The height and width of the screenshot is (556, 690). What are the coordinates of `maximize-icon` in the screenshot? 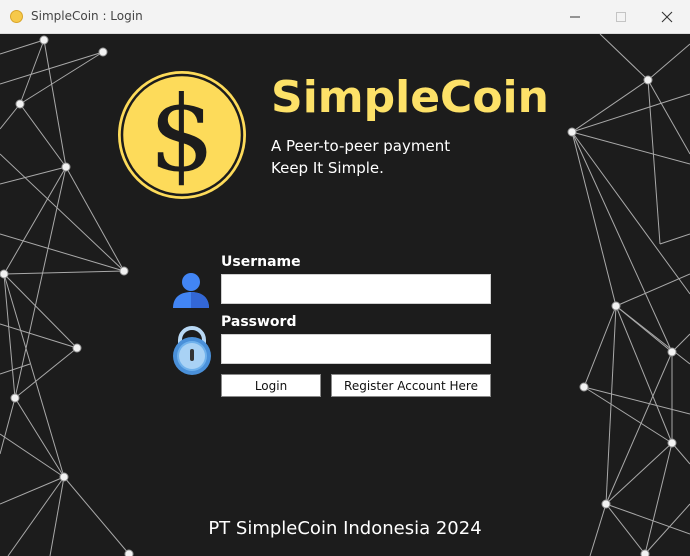 It's located at (621, 17).